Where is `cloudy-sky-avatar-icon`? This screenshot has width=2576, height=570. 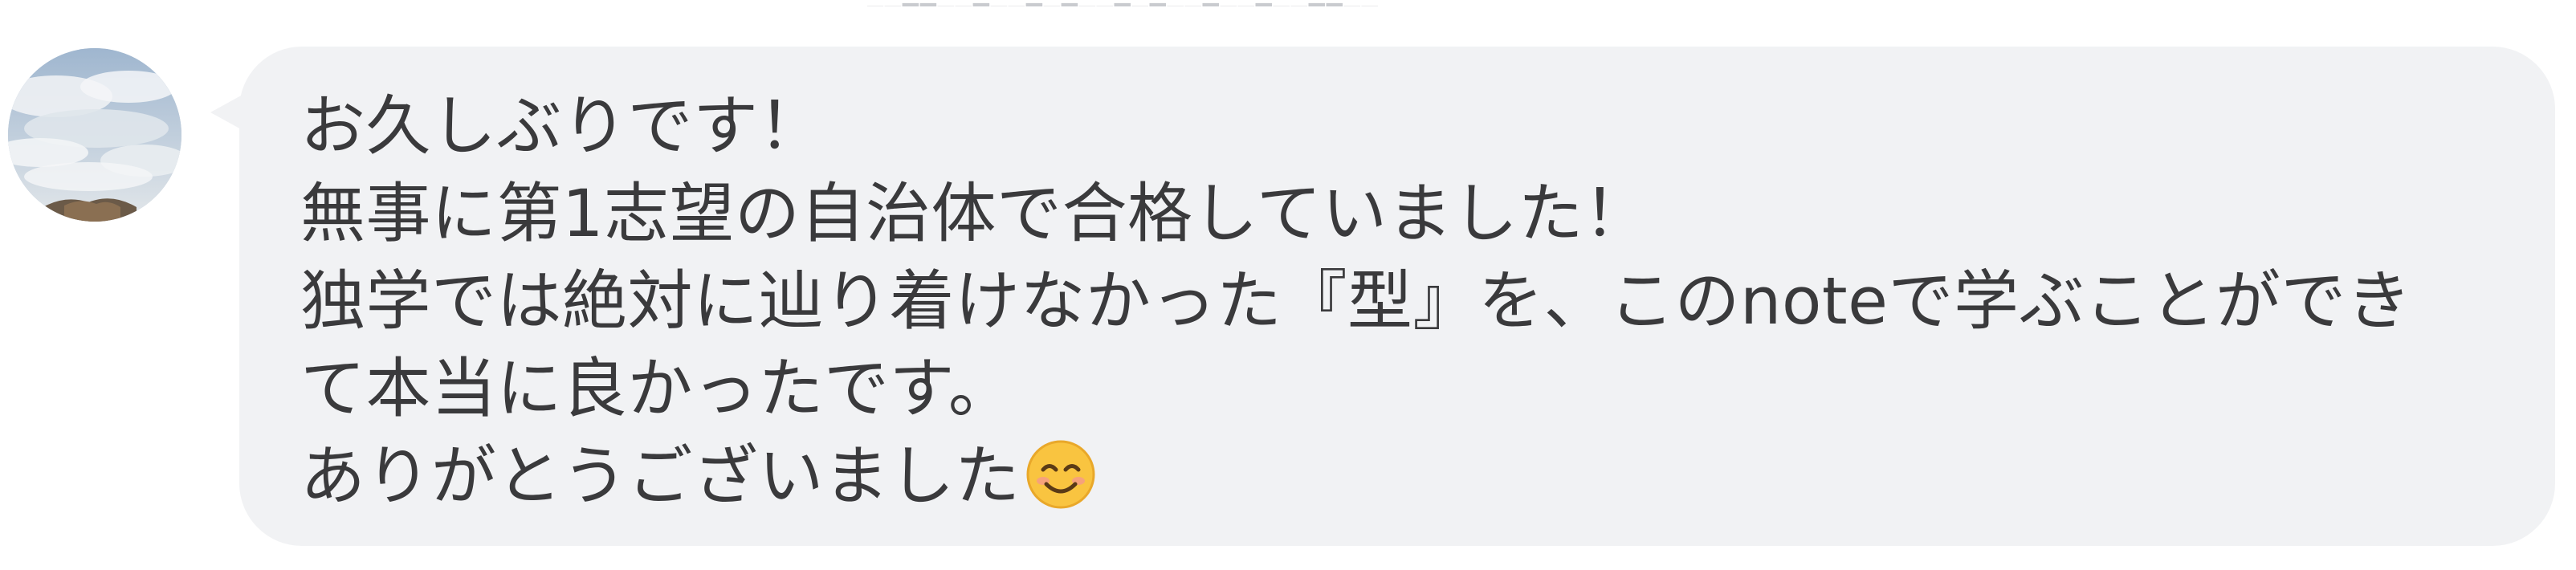
cloudy-sky-avatar-icon is located at coordinates (94, 135).